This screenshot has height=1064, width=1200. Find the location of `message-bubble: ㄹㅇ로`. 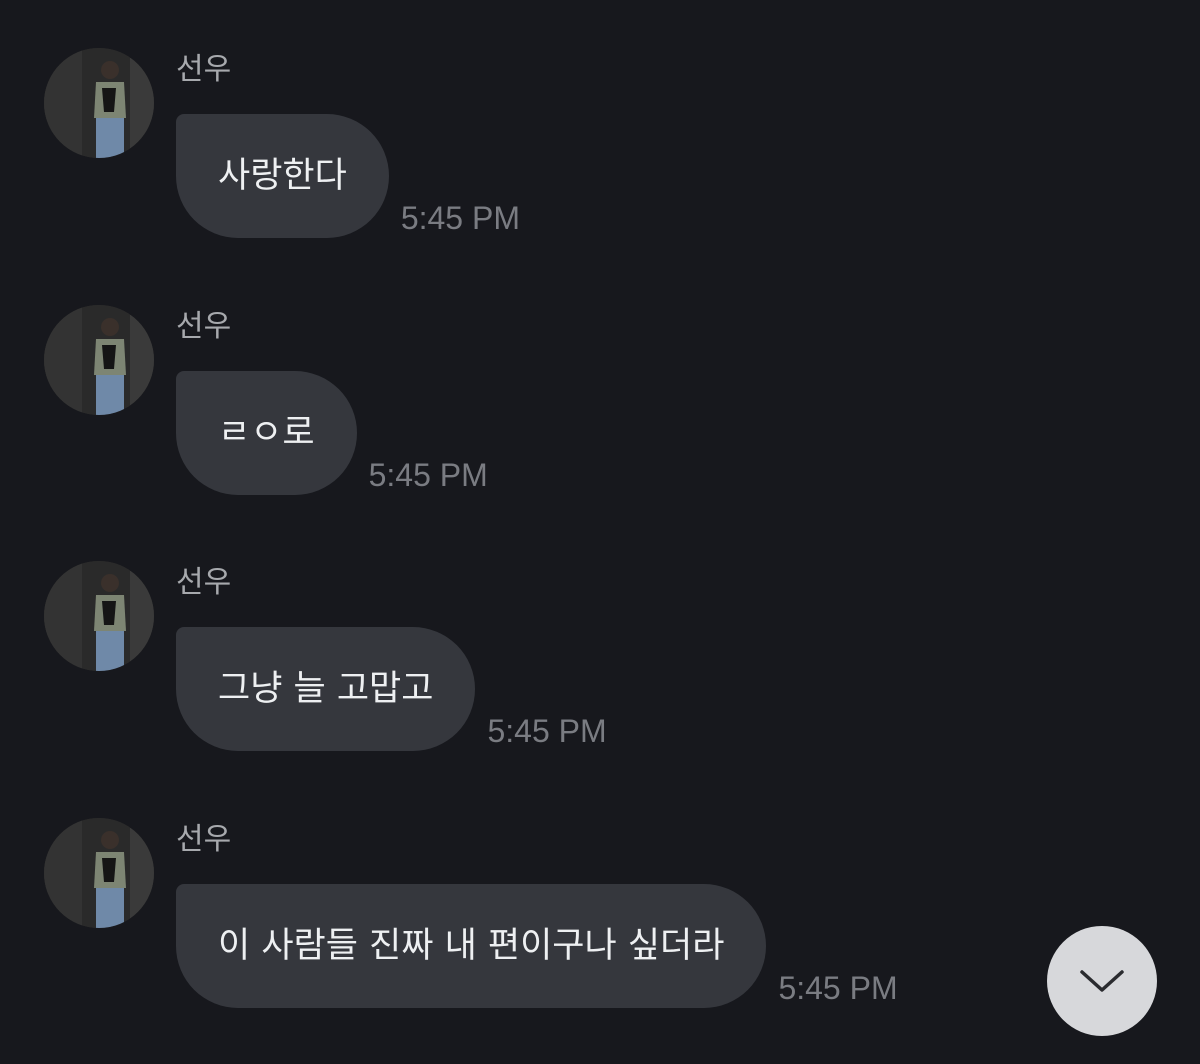

message-bubble: ㄹㅇ로 is located at coordinates (266, 433).